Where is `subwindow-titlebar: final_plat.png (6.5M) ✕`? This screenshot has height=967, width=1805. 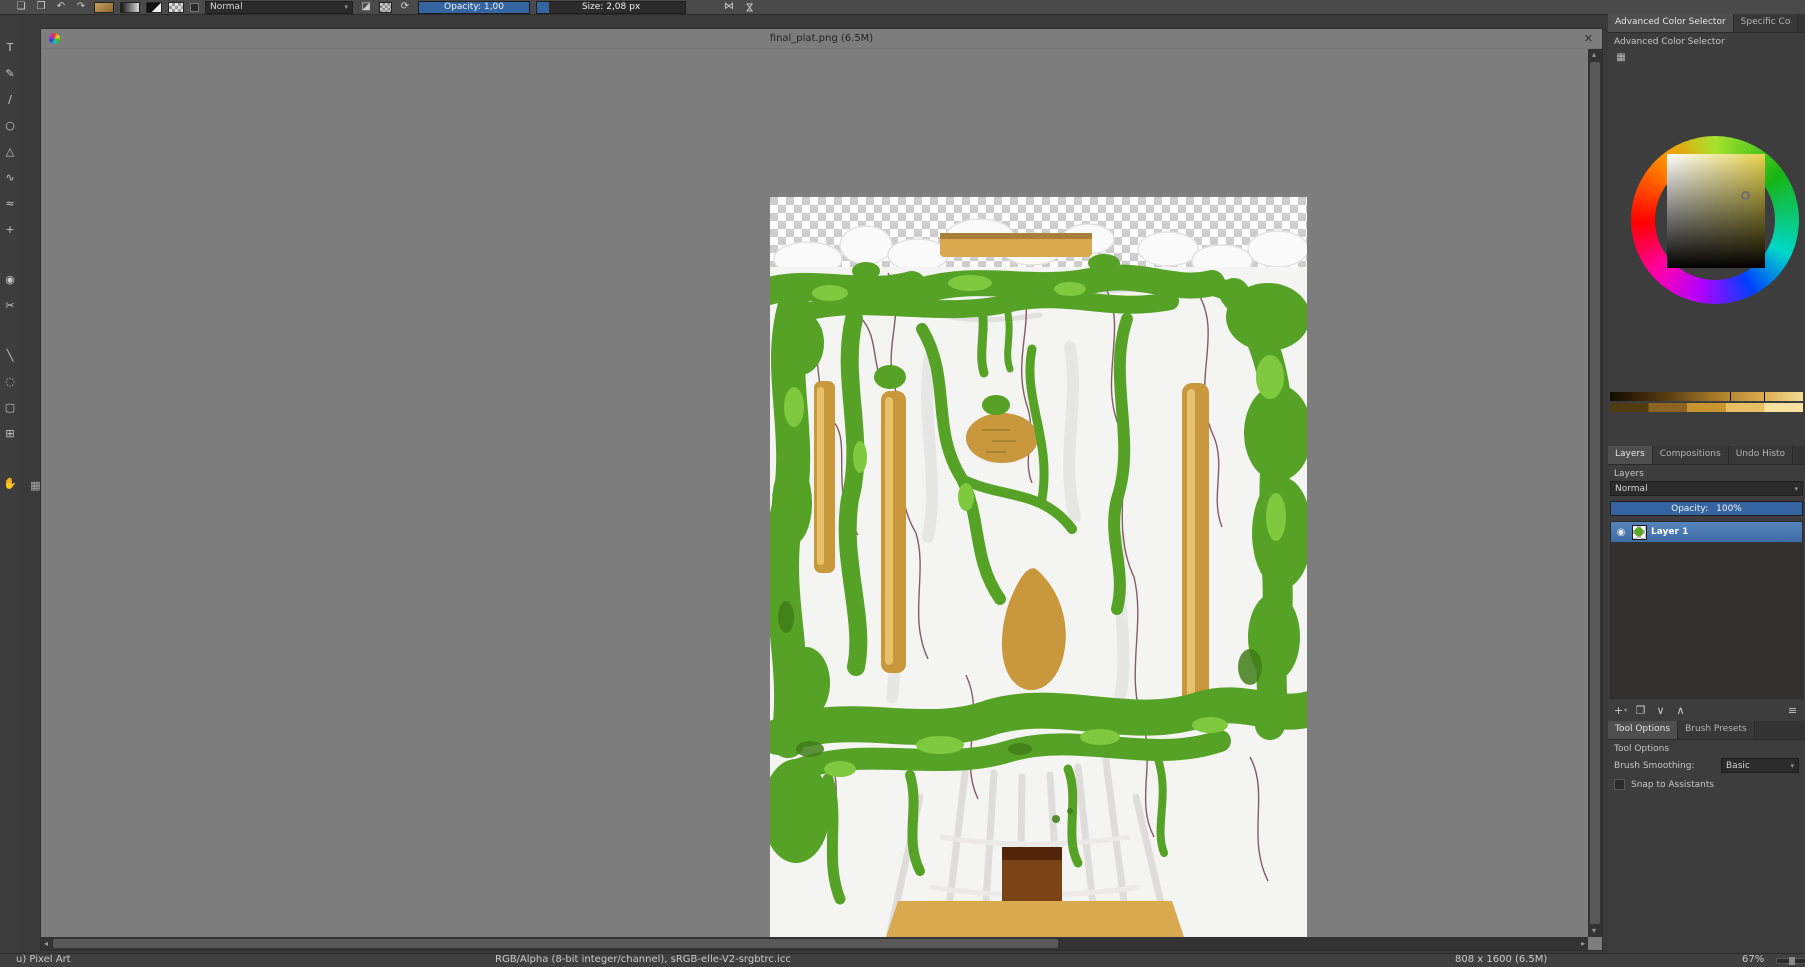 subwindow-titlebar: final_plat.png (6.5M) ✕ is located at coordinates (821, 39).